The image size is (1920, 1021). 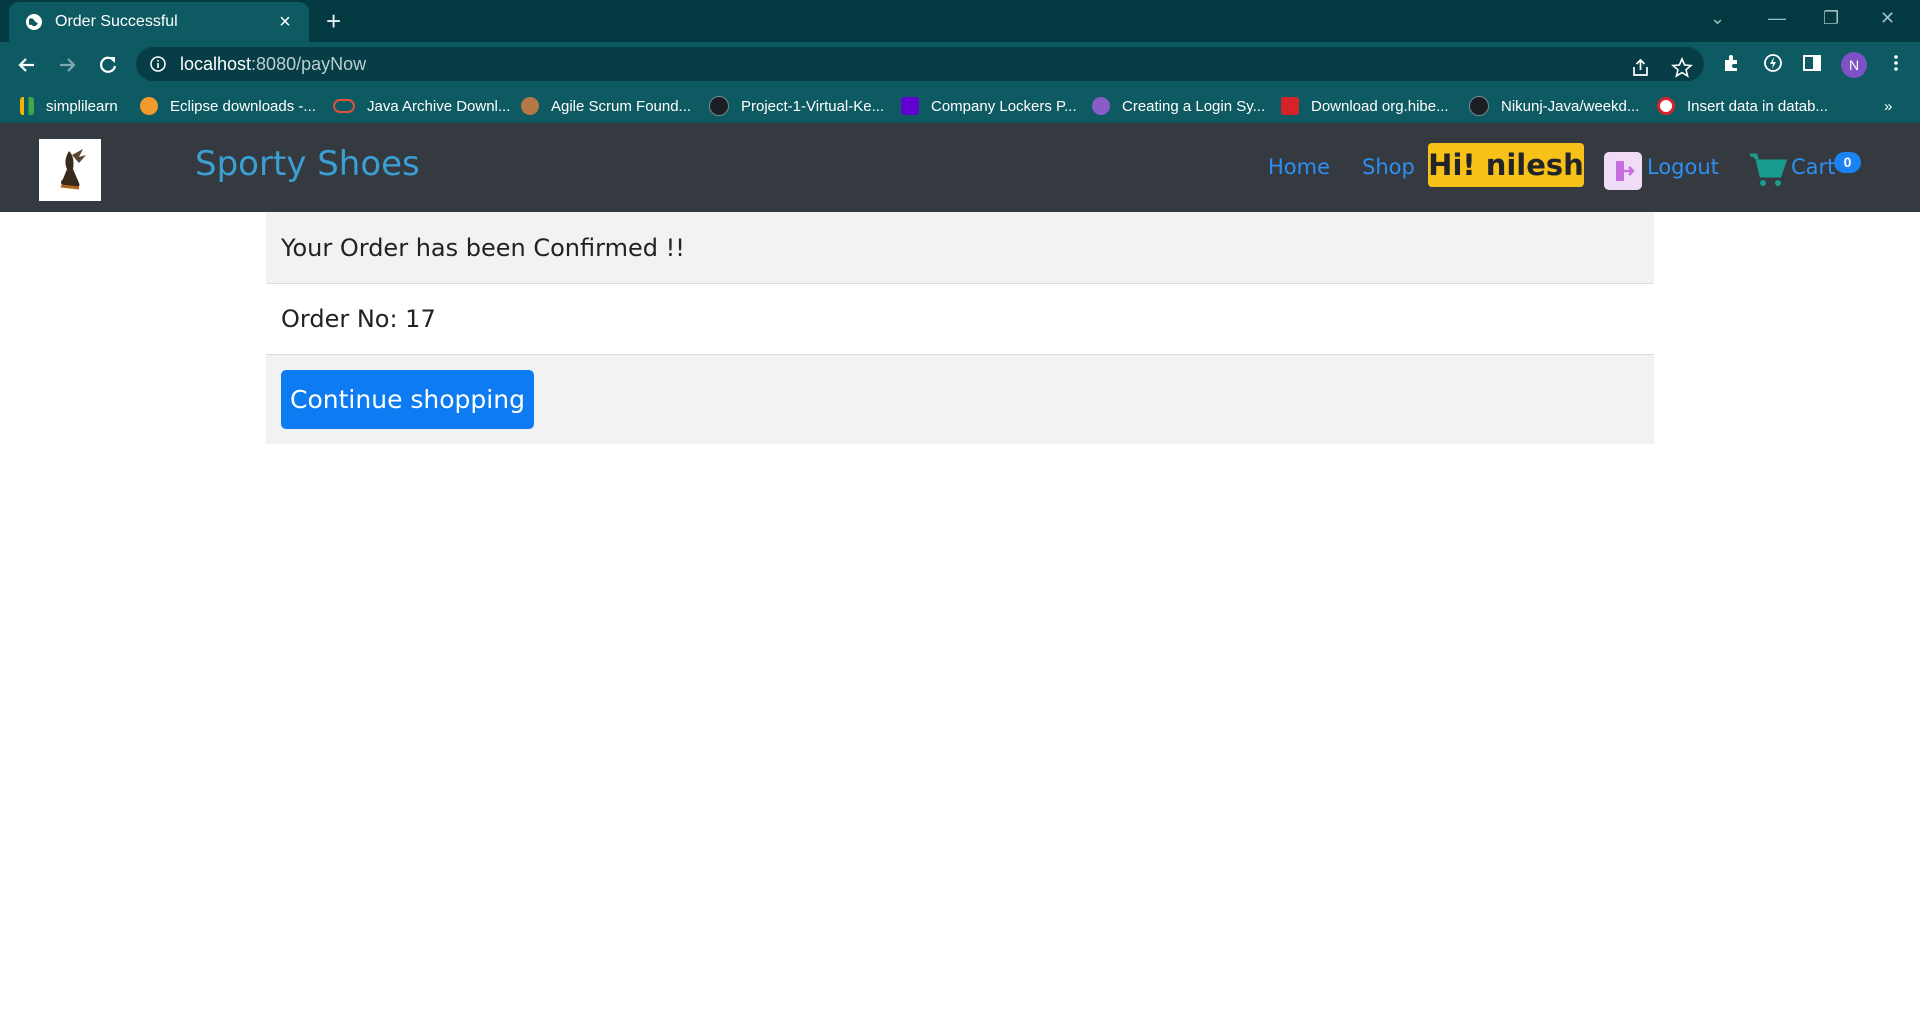 What do you see at coordinates (344, 106) in the screenshot?
I see `oracle-icon` at bounding box center [344, 106].